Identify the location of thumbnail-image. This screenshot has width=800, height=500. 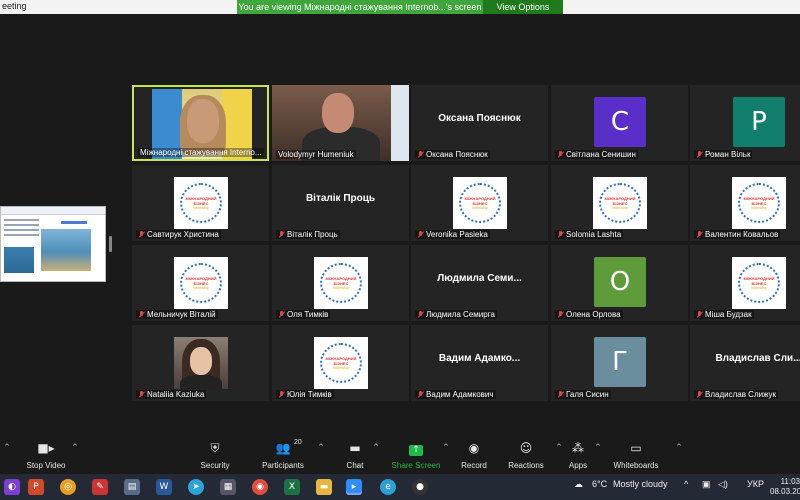
(66, 250).